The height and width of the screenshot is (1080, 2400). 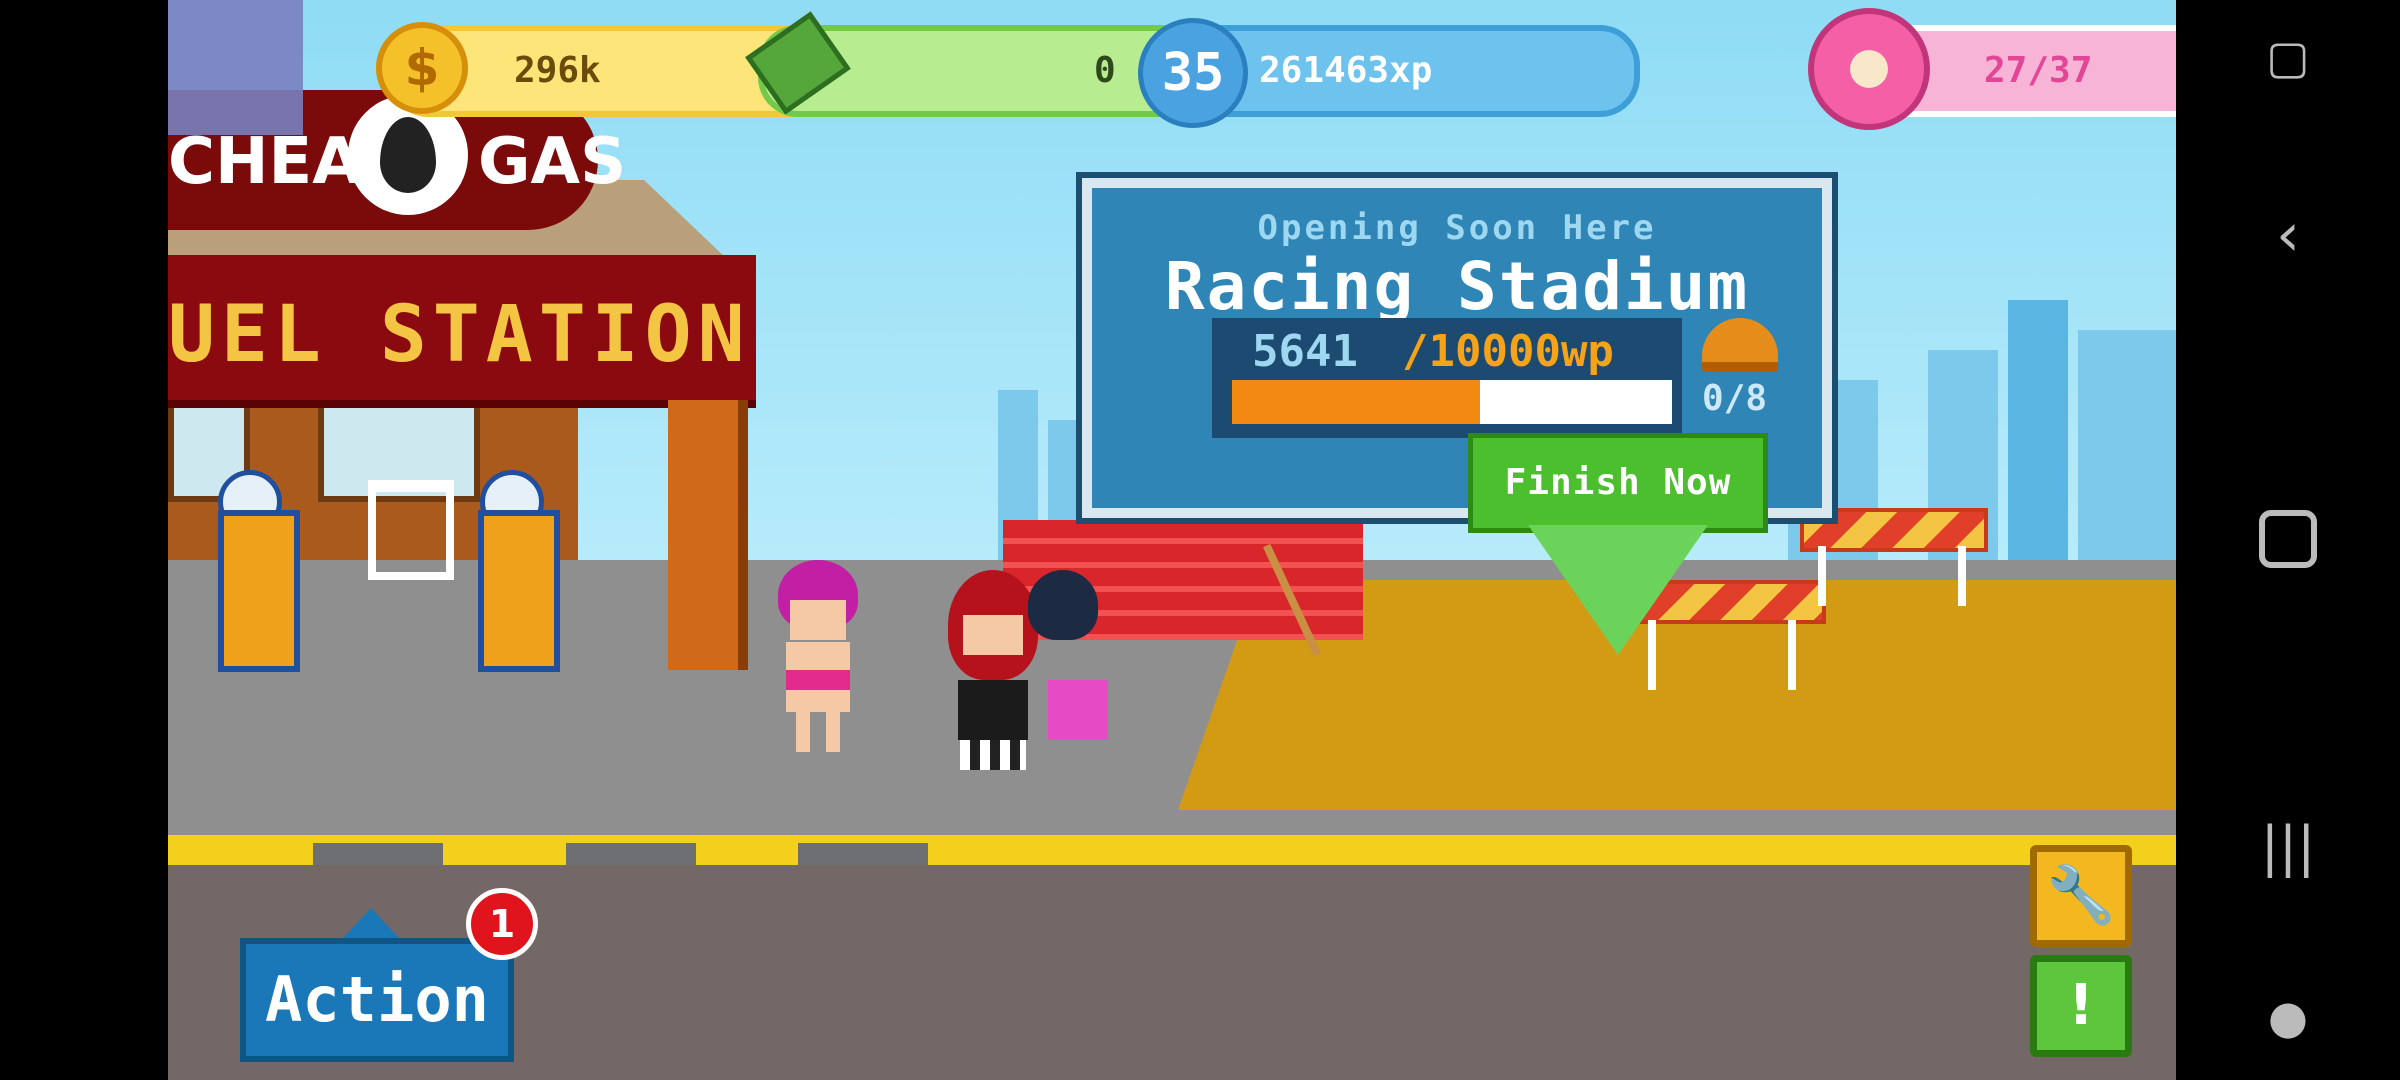 What do you see at coordinates (371, 923) in the screenshot?
I see `action-arrow-icon` at bounding box center [371, 923].